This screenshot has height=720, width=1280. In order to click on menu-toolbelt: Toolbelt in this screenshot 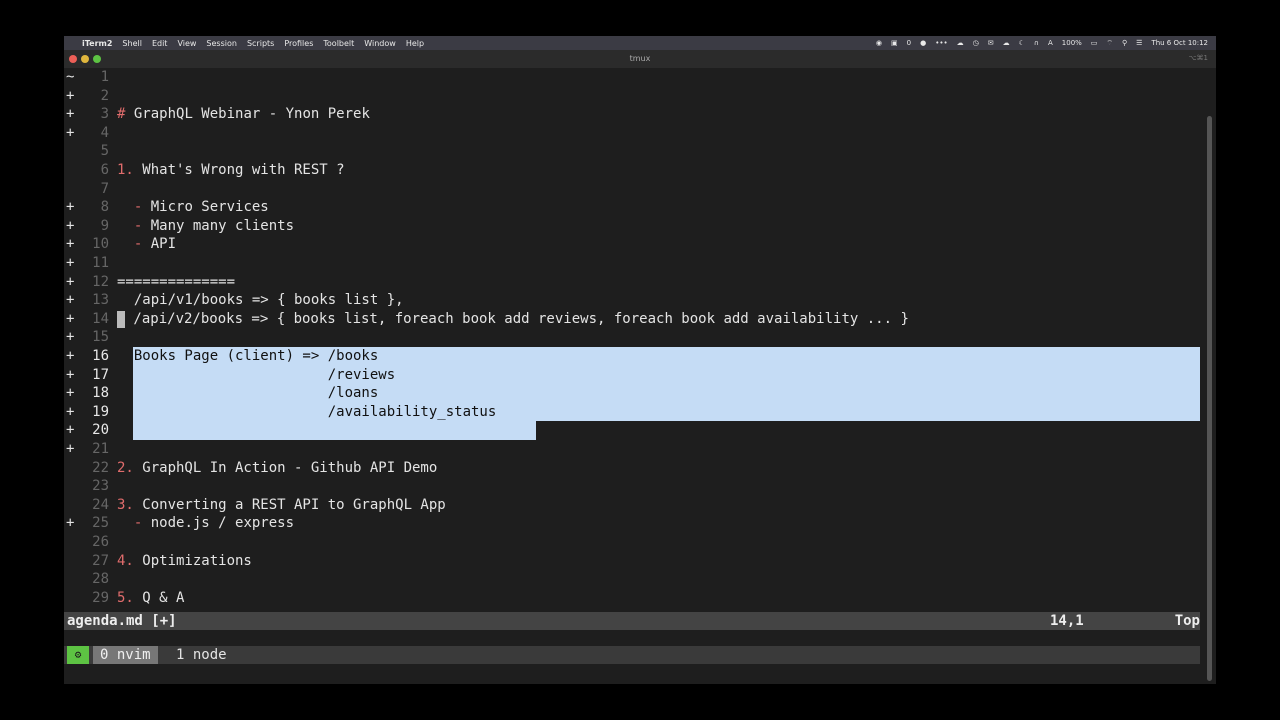, I will do `click(338, 43)`.